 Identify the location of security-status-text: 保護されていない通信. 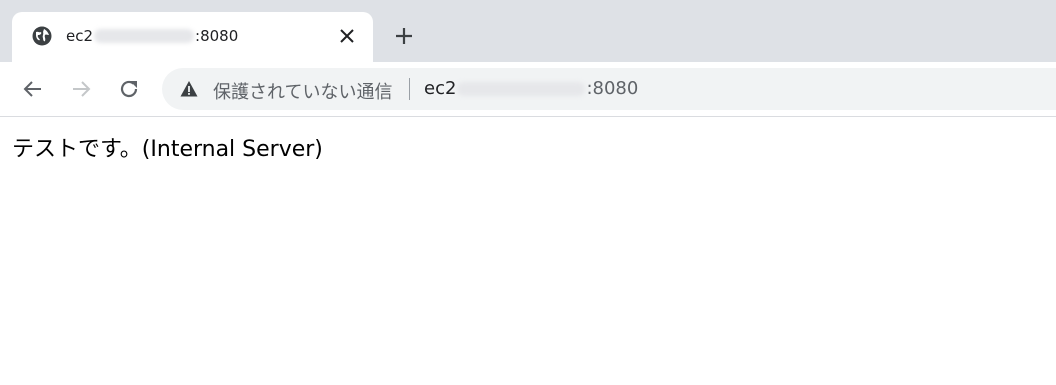
(302, 91).